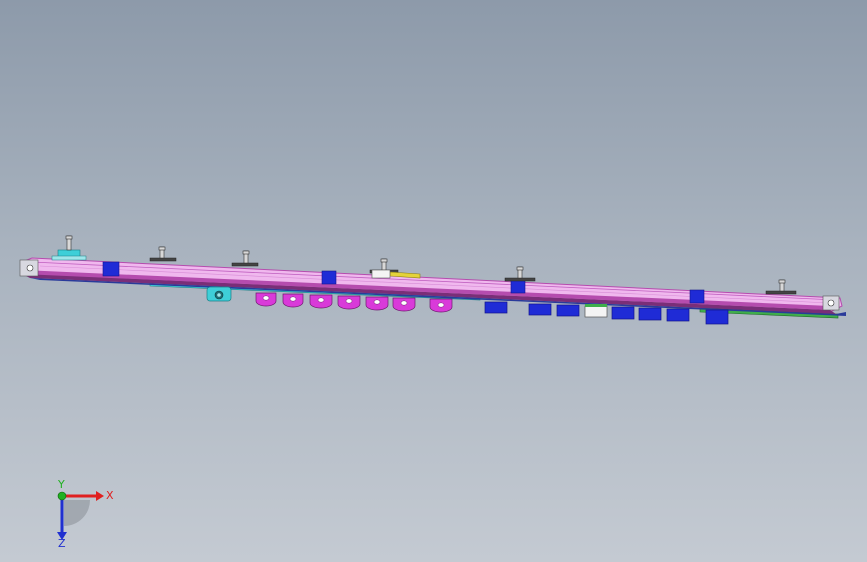 The width and height of the screenshot is (867, 562). Describe the element at coordinates (62, 542) in the screenshot. I see `z-axis-label: Z` at that location.